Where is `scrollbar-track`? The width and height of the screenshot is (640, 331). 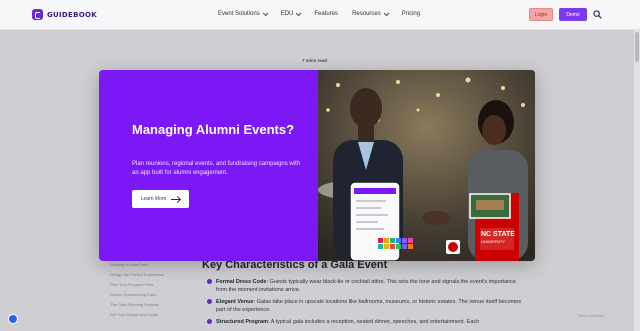 scrollbar-track is located at coordinates (637, 180).